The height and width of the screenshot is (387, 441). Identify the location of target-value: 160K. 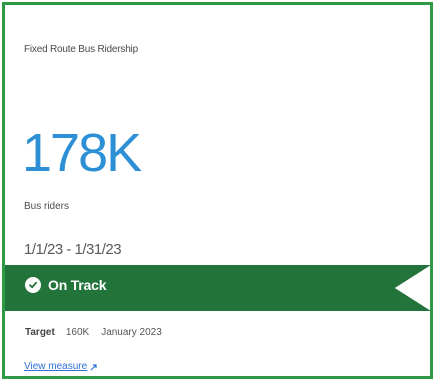
(77, 332).